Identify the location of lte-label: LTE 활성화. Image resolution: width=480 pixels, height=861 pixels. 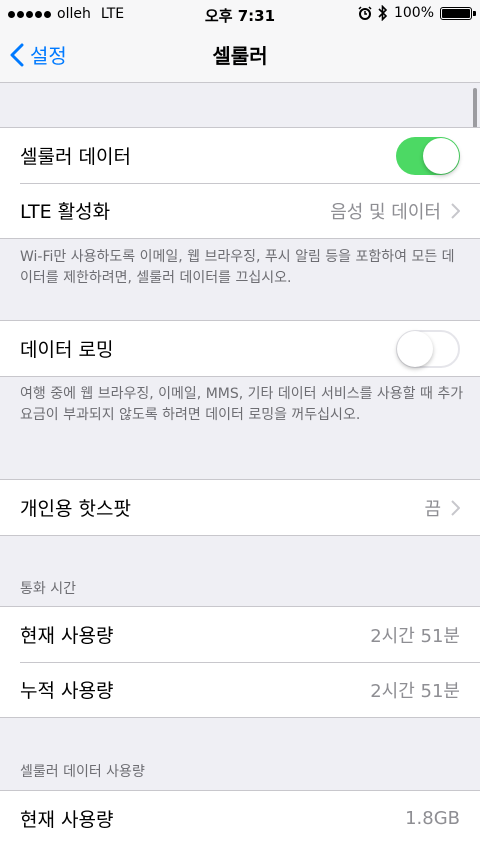
(65, 212).